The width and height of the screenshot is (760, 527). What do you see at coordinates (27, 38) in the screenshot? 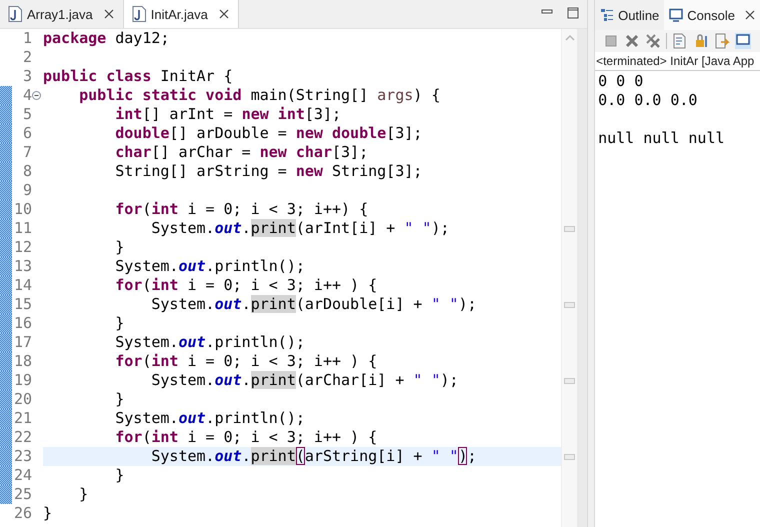
I see `line-number: 1` at bounding box center [27, 38].